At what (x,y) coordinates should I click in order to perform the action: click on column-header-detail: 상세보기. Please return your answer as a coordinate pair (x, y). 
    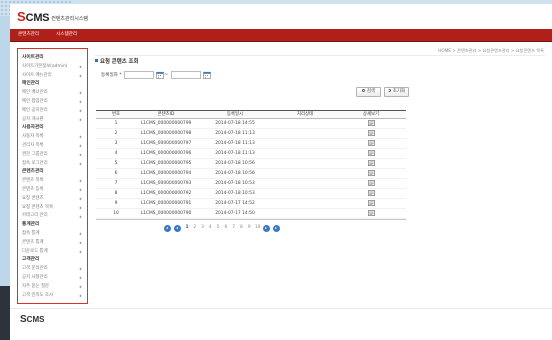
    Looking at the image, I should click on (371, 114).